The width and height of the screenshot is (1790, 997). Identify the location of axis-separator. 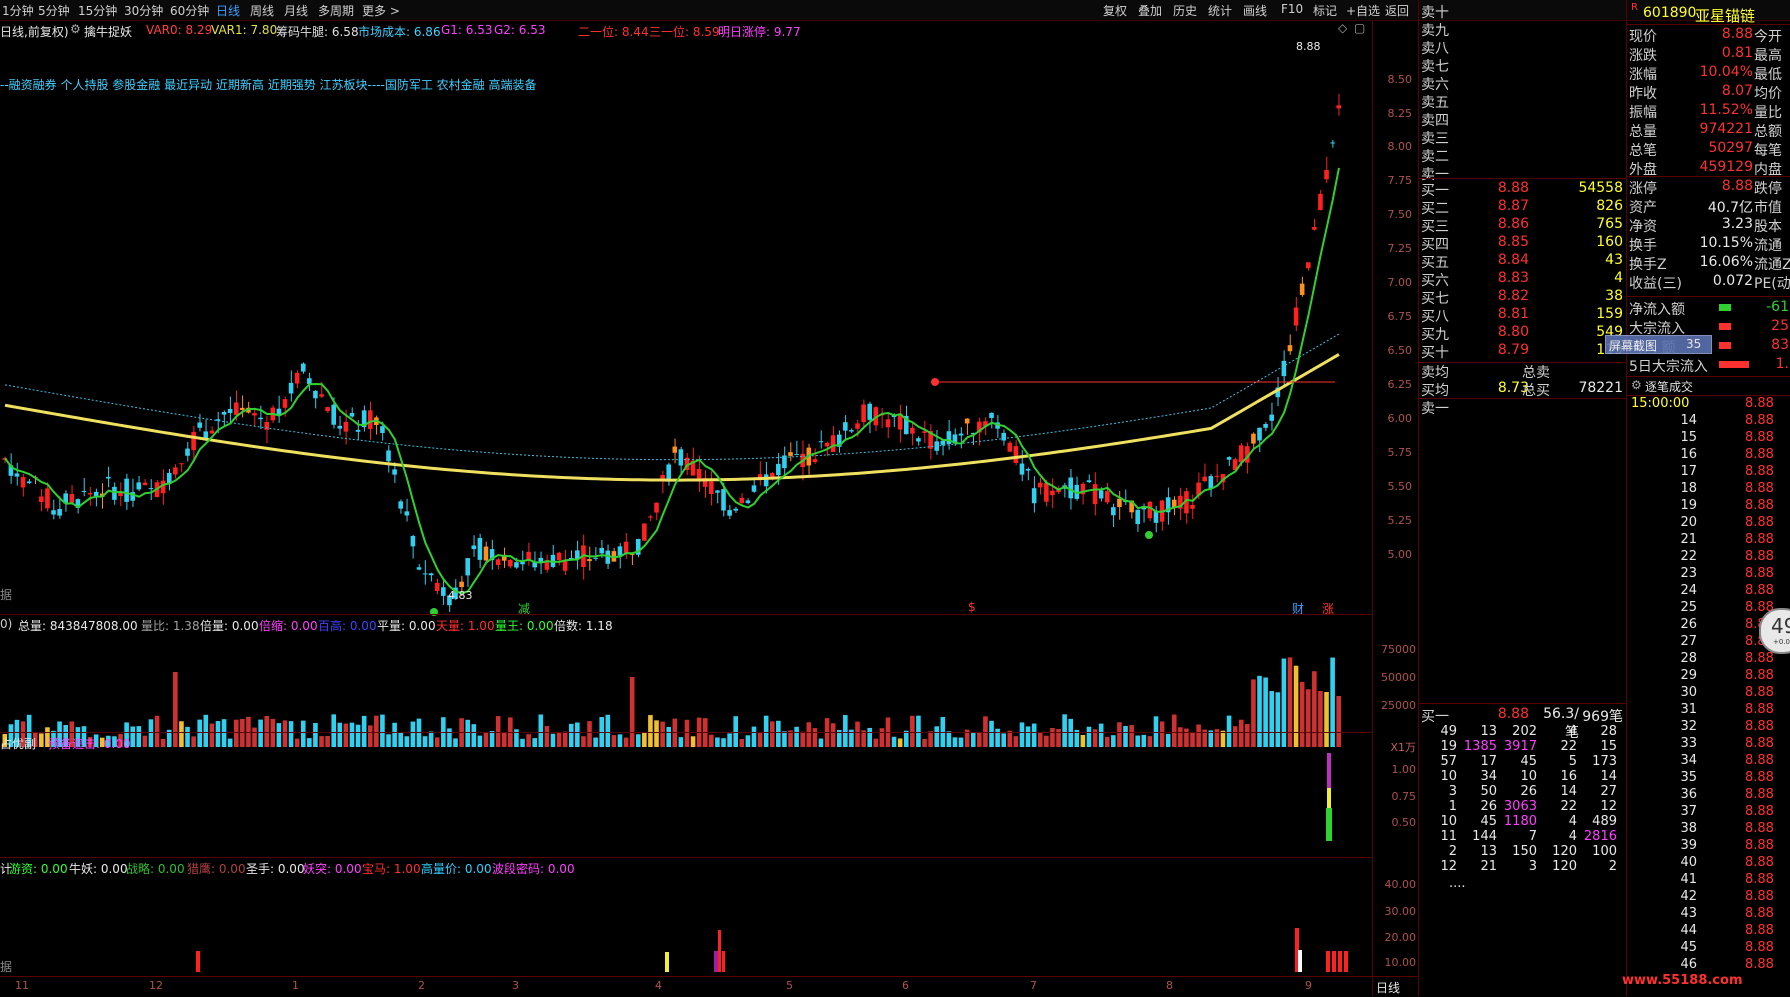
(1372, 508).